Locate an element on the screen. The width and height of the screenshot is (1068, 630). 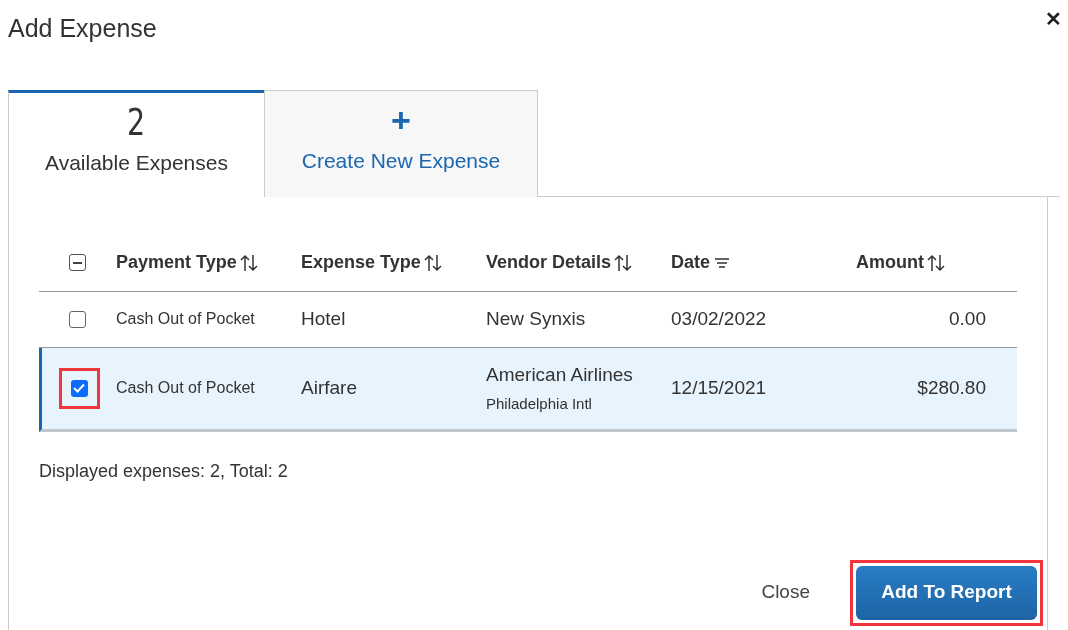
column-header: Expense Type is located at coordinates (361, 262).